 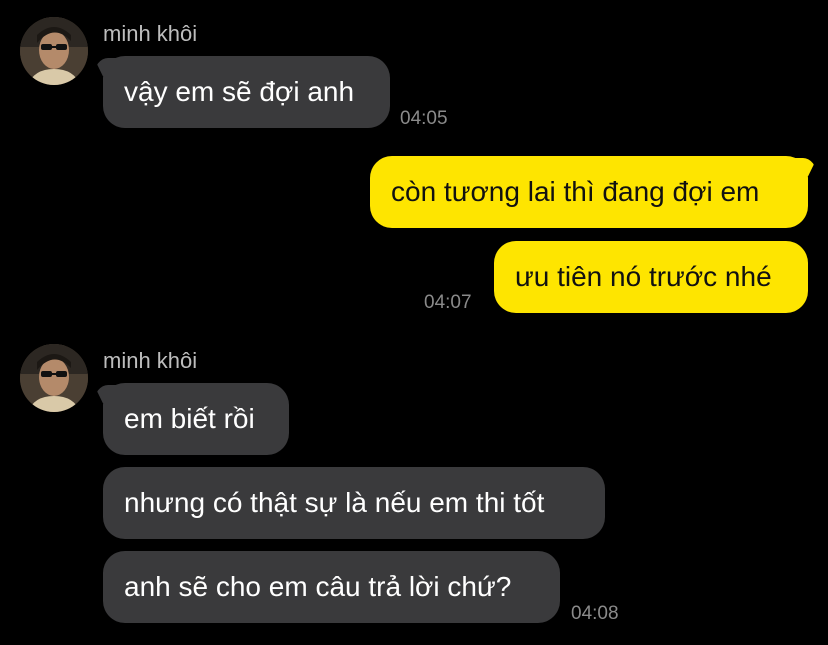 I want to click on message-timestamp: 04:07, so click(x=448, y=302).